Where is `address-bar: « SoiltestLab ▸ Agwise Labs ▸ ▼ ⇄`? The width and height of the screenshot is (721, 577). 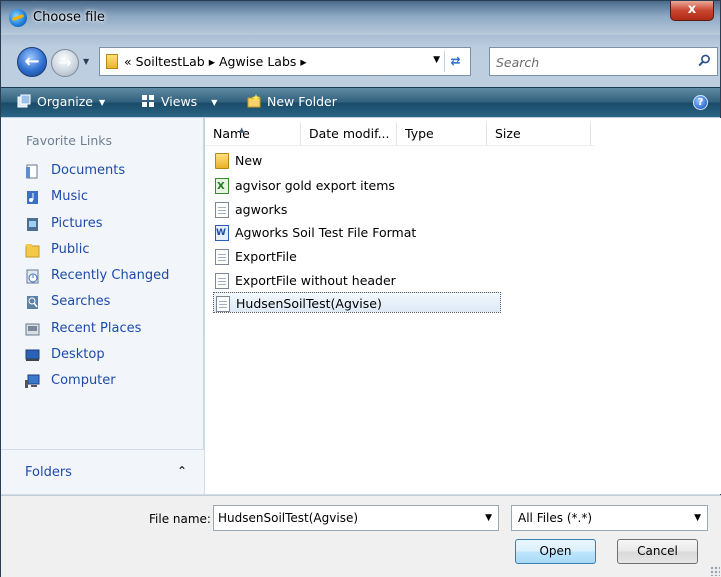 address-bar: « SoiltestLab ▸ Agwise Labs ▸ ▼ ⇄ is located at coordinates (285, 61).